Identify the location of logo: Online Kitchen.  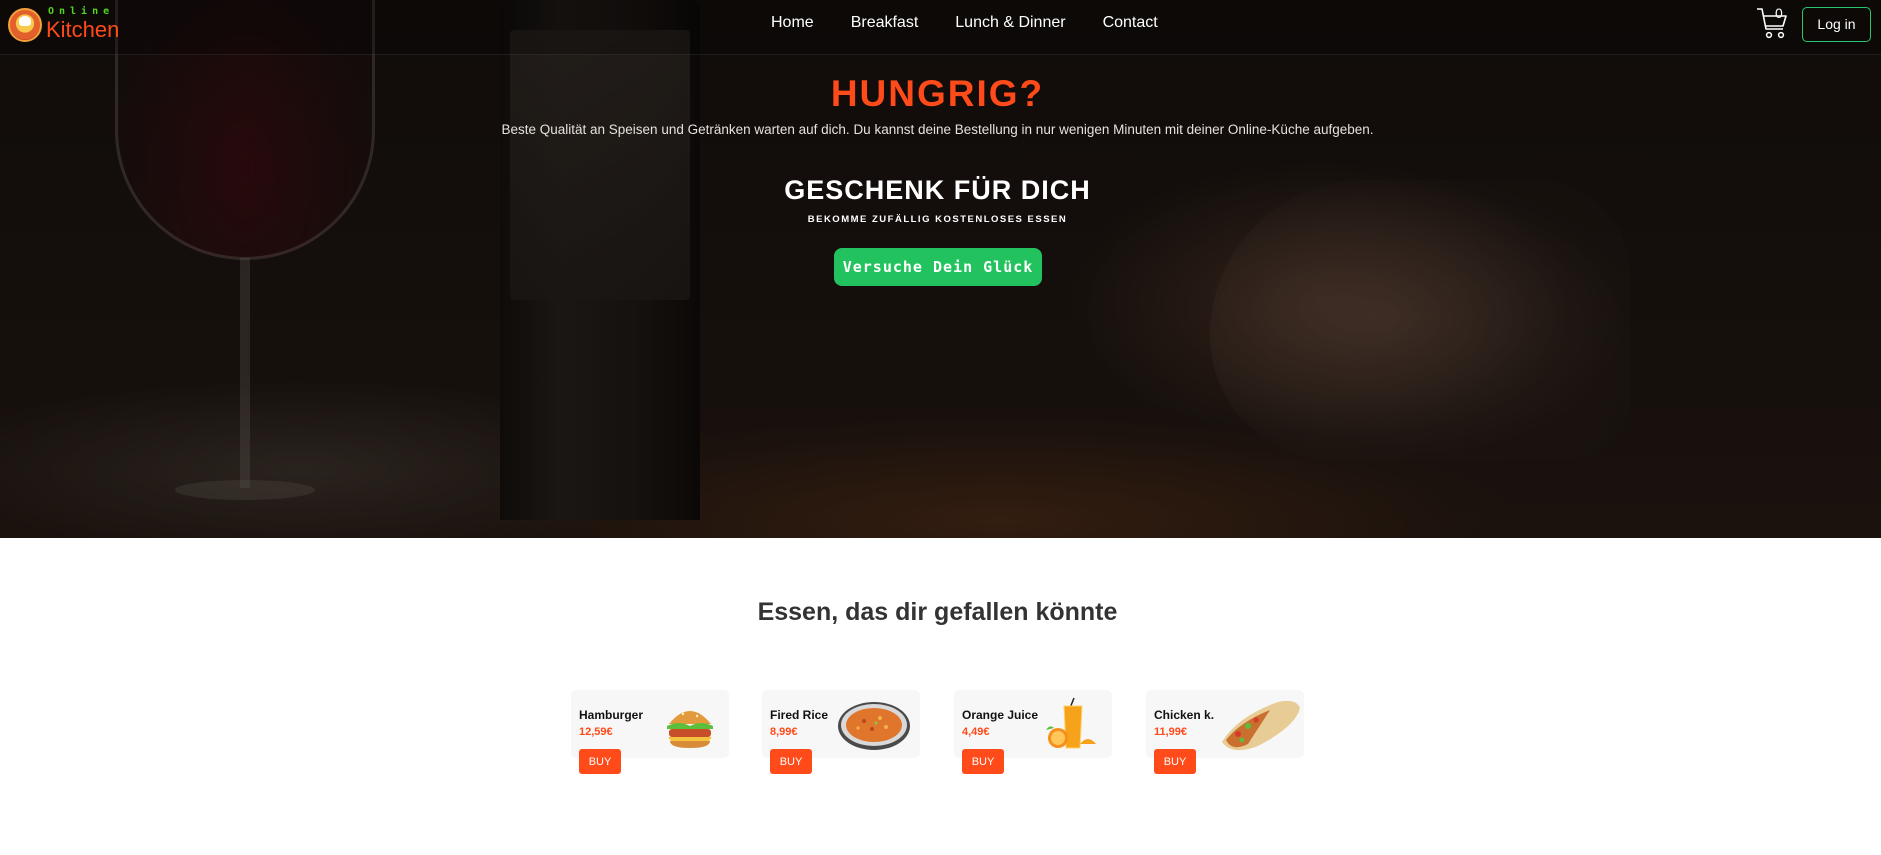
(64, 26).